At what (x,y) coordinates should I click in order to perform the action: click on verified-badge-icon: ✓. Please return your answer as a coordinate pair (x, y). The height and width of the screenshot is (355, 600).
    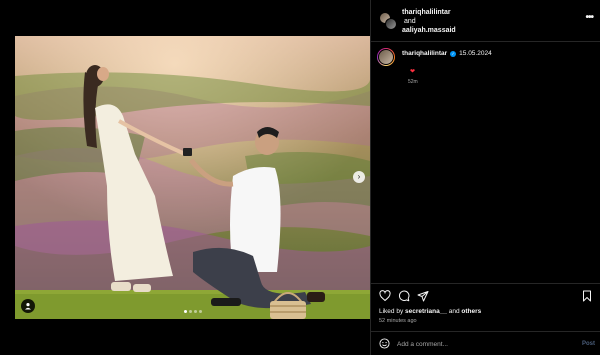
    Looking at the image, I should click on (453, 53).